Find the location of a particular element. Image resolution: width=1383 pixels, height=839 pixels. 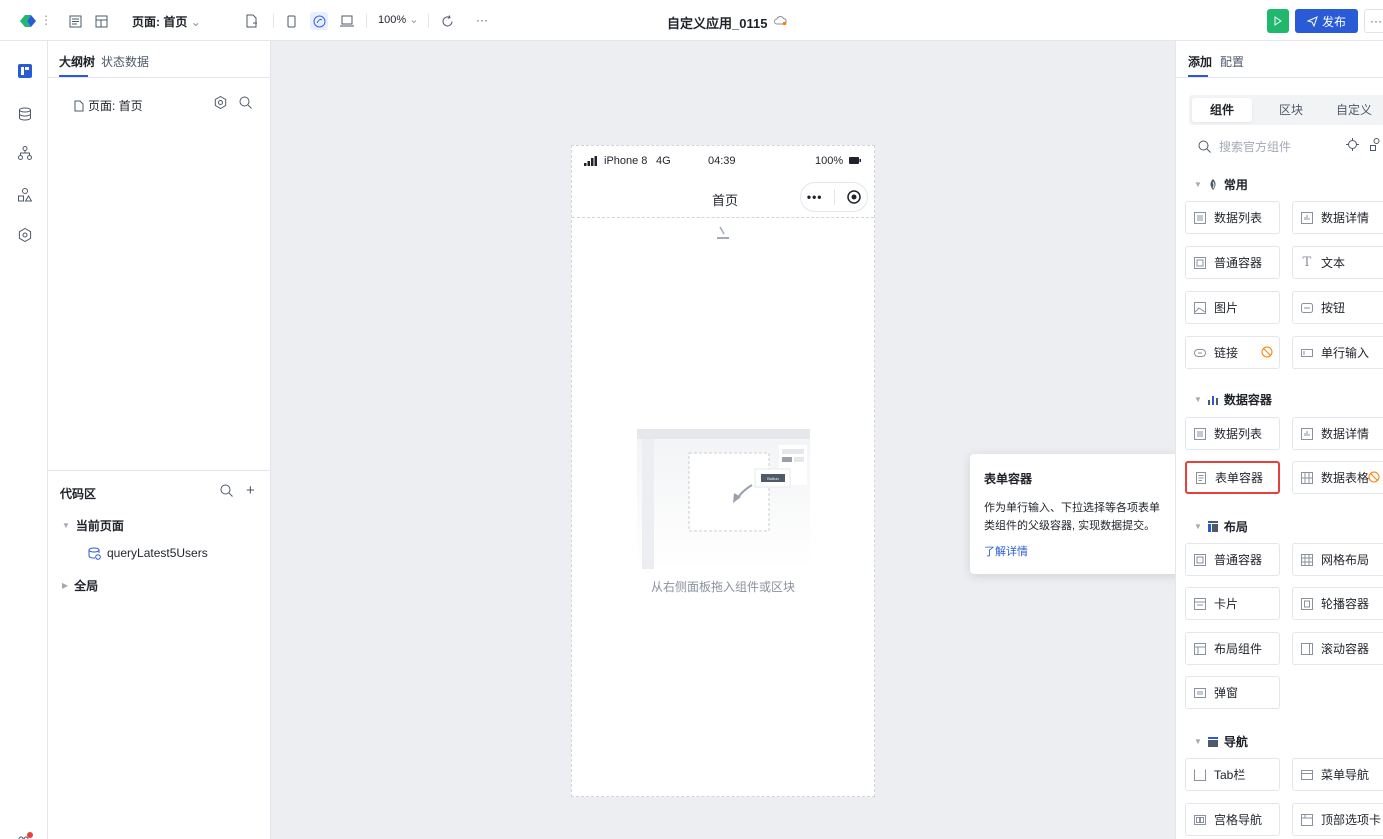

component-card-carousel: 轮播容器 is located at coordinates (1337, 603).